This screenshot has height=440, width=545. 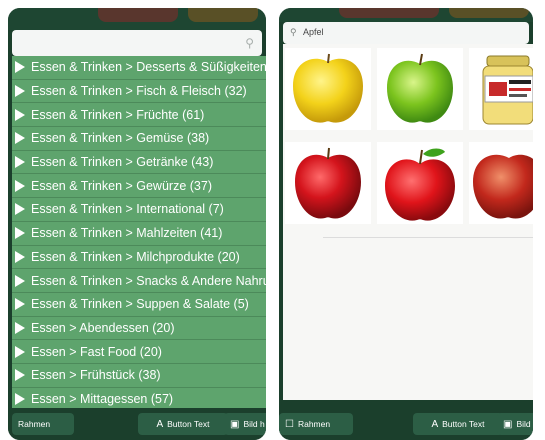 What do you see at coordinates (523, 424) in the screenshot?
I see `image-button-label: Bild` at bounding box center [523, 424].